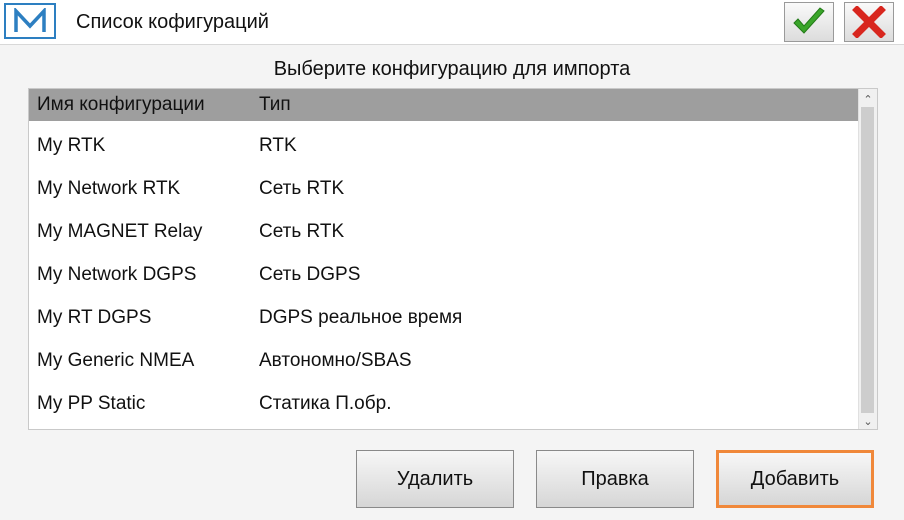  I want to click on table-row: My MAGNET Relay Сеть RTK, so click(444, 232).